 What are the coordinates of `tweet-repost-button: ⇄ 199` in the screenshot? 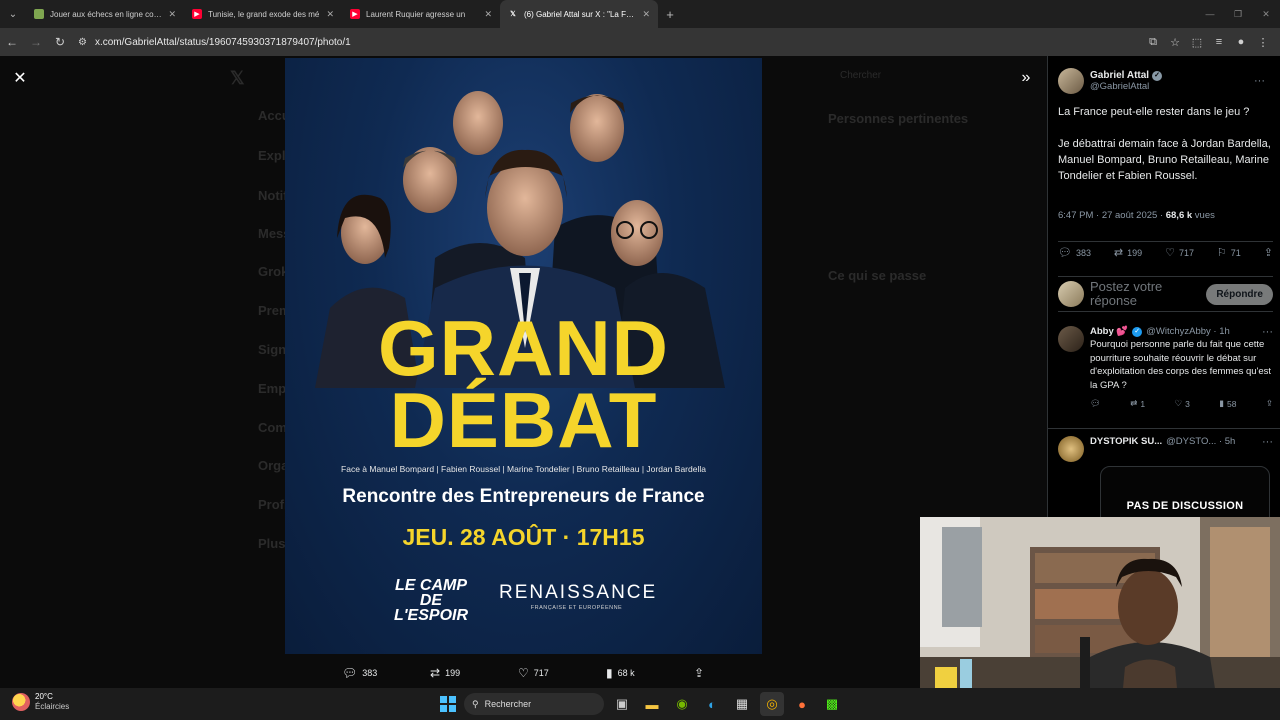 It's located at (1128, 252).